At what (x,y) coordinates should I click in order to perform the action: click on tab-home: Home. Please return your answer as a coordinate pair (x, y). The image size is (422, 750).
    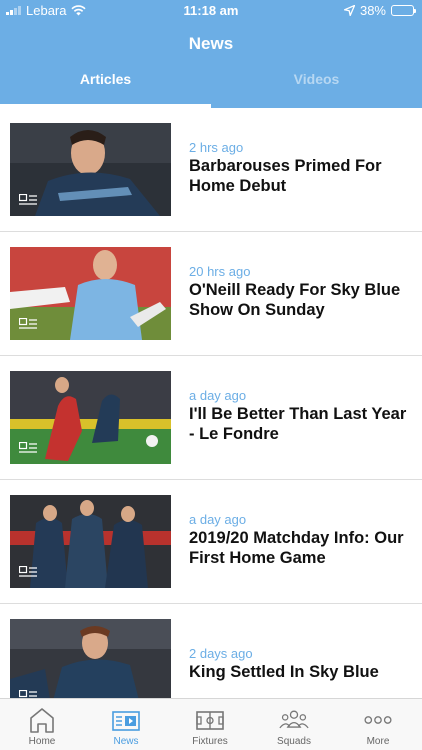
    Looking at the image, I should click on (42, 724).